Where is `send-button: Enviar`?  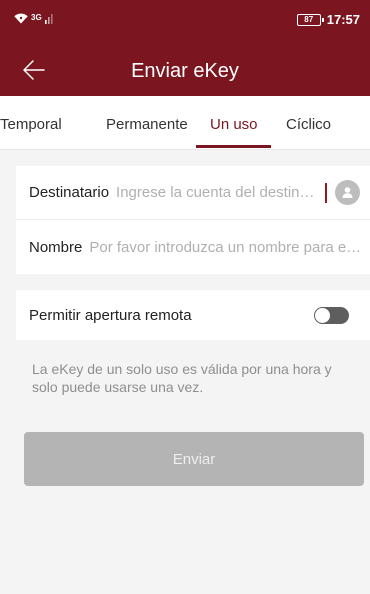
send-button: Enviar is located at coordinates (194, 459).